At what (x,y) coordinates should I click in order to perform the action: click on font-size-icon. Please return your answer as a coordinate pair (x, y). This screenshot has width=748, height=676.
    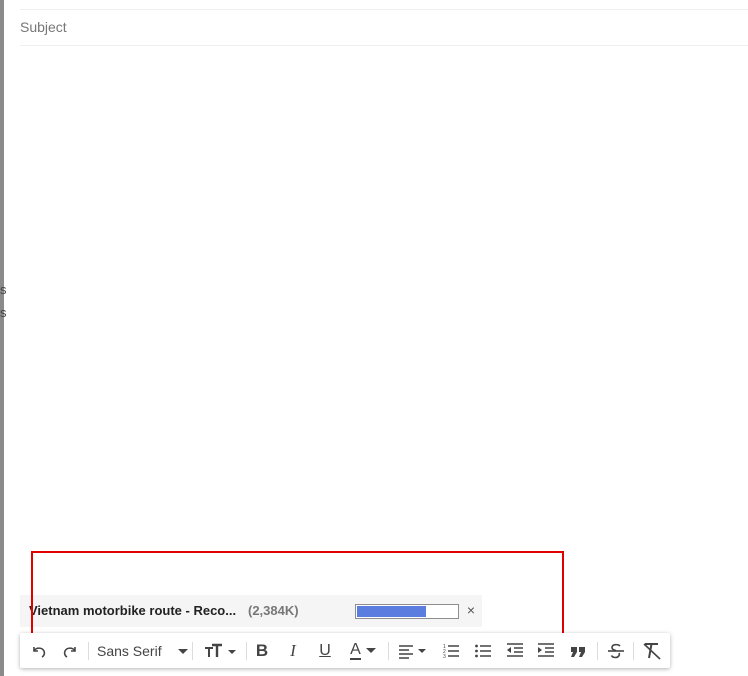
    Looking at the image, I should click on (220, 651).